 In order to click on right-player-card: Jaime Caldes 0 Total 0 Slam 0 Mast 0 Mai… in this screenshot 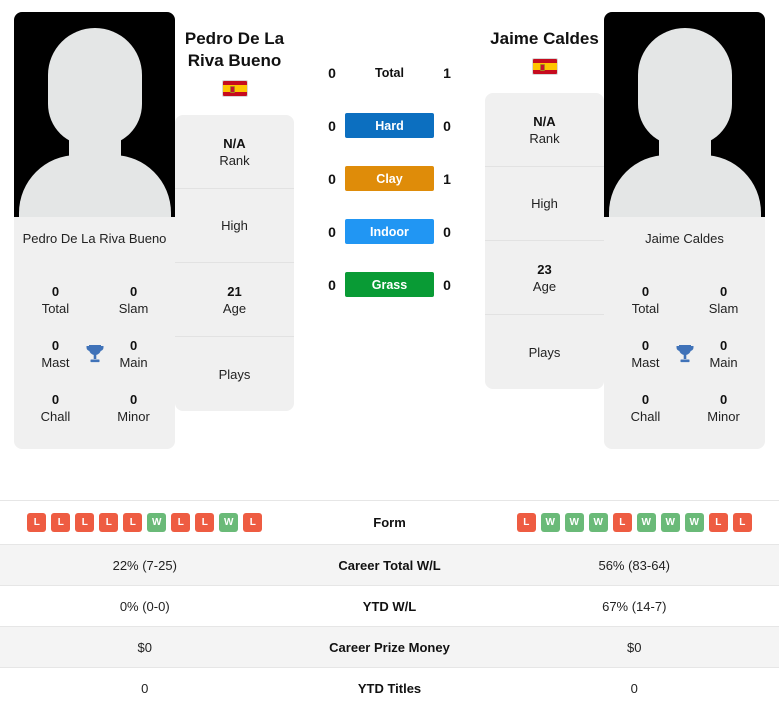, I will do `click(684, 230)`.